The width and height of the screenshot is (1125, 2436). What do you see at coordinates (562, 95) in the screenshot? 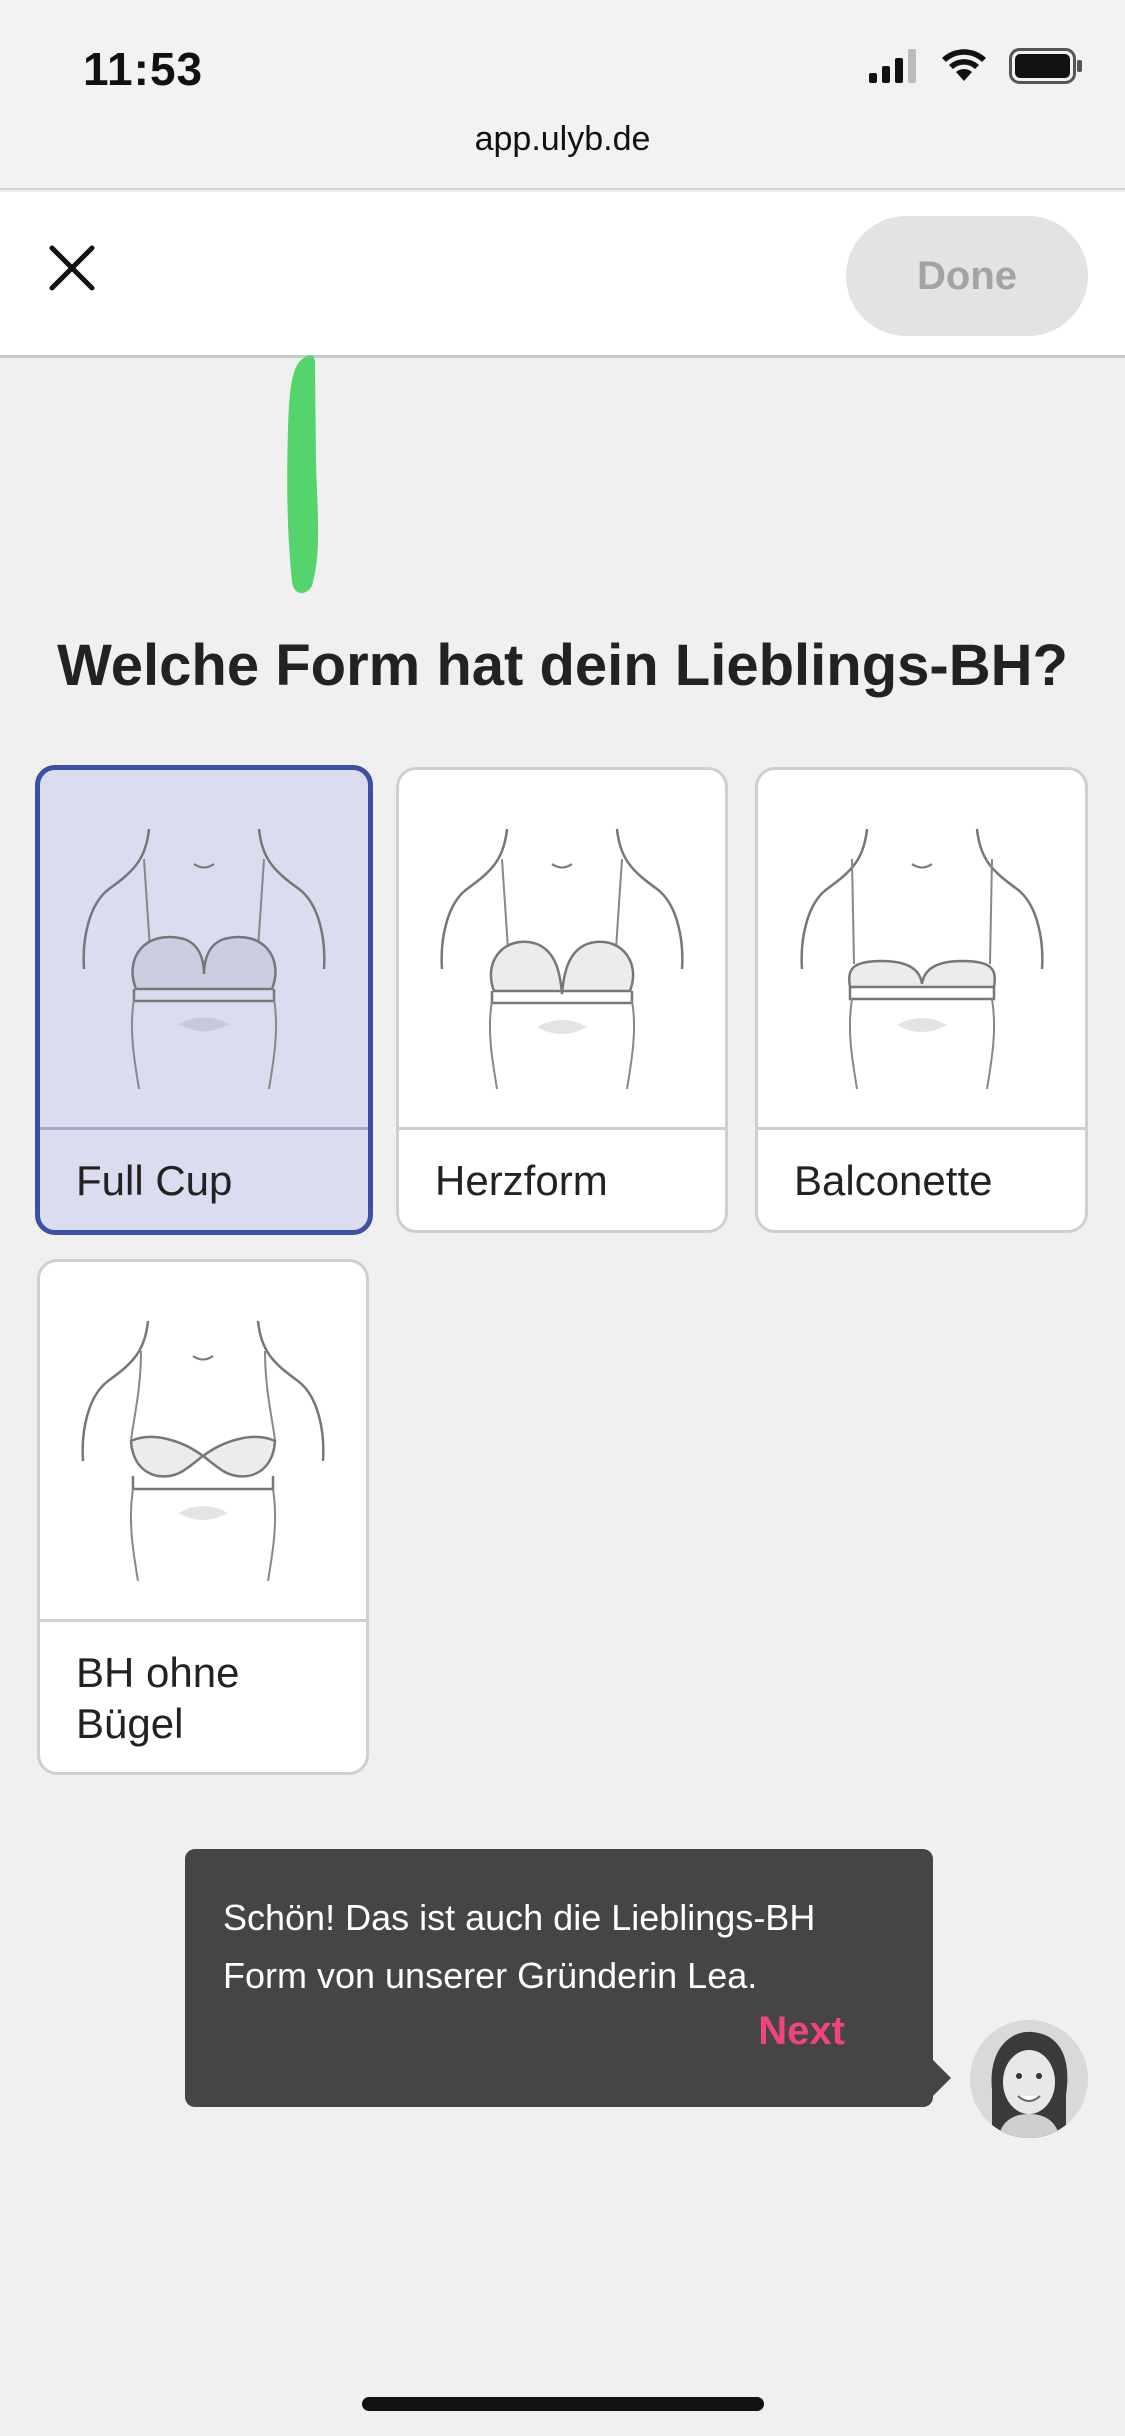
I see `status-bar: 11:53 app.ulyb.de` at bounding box center [562, 95].